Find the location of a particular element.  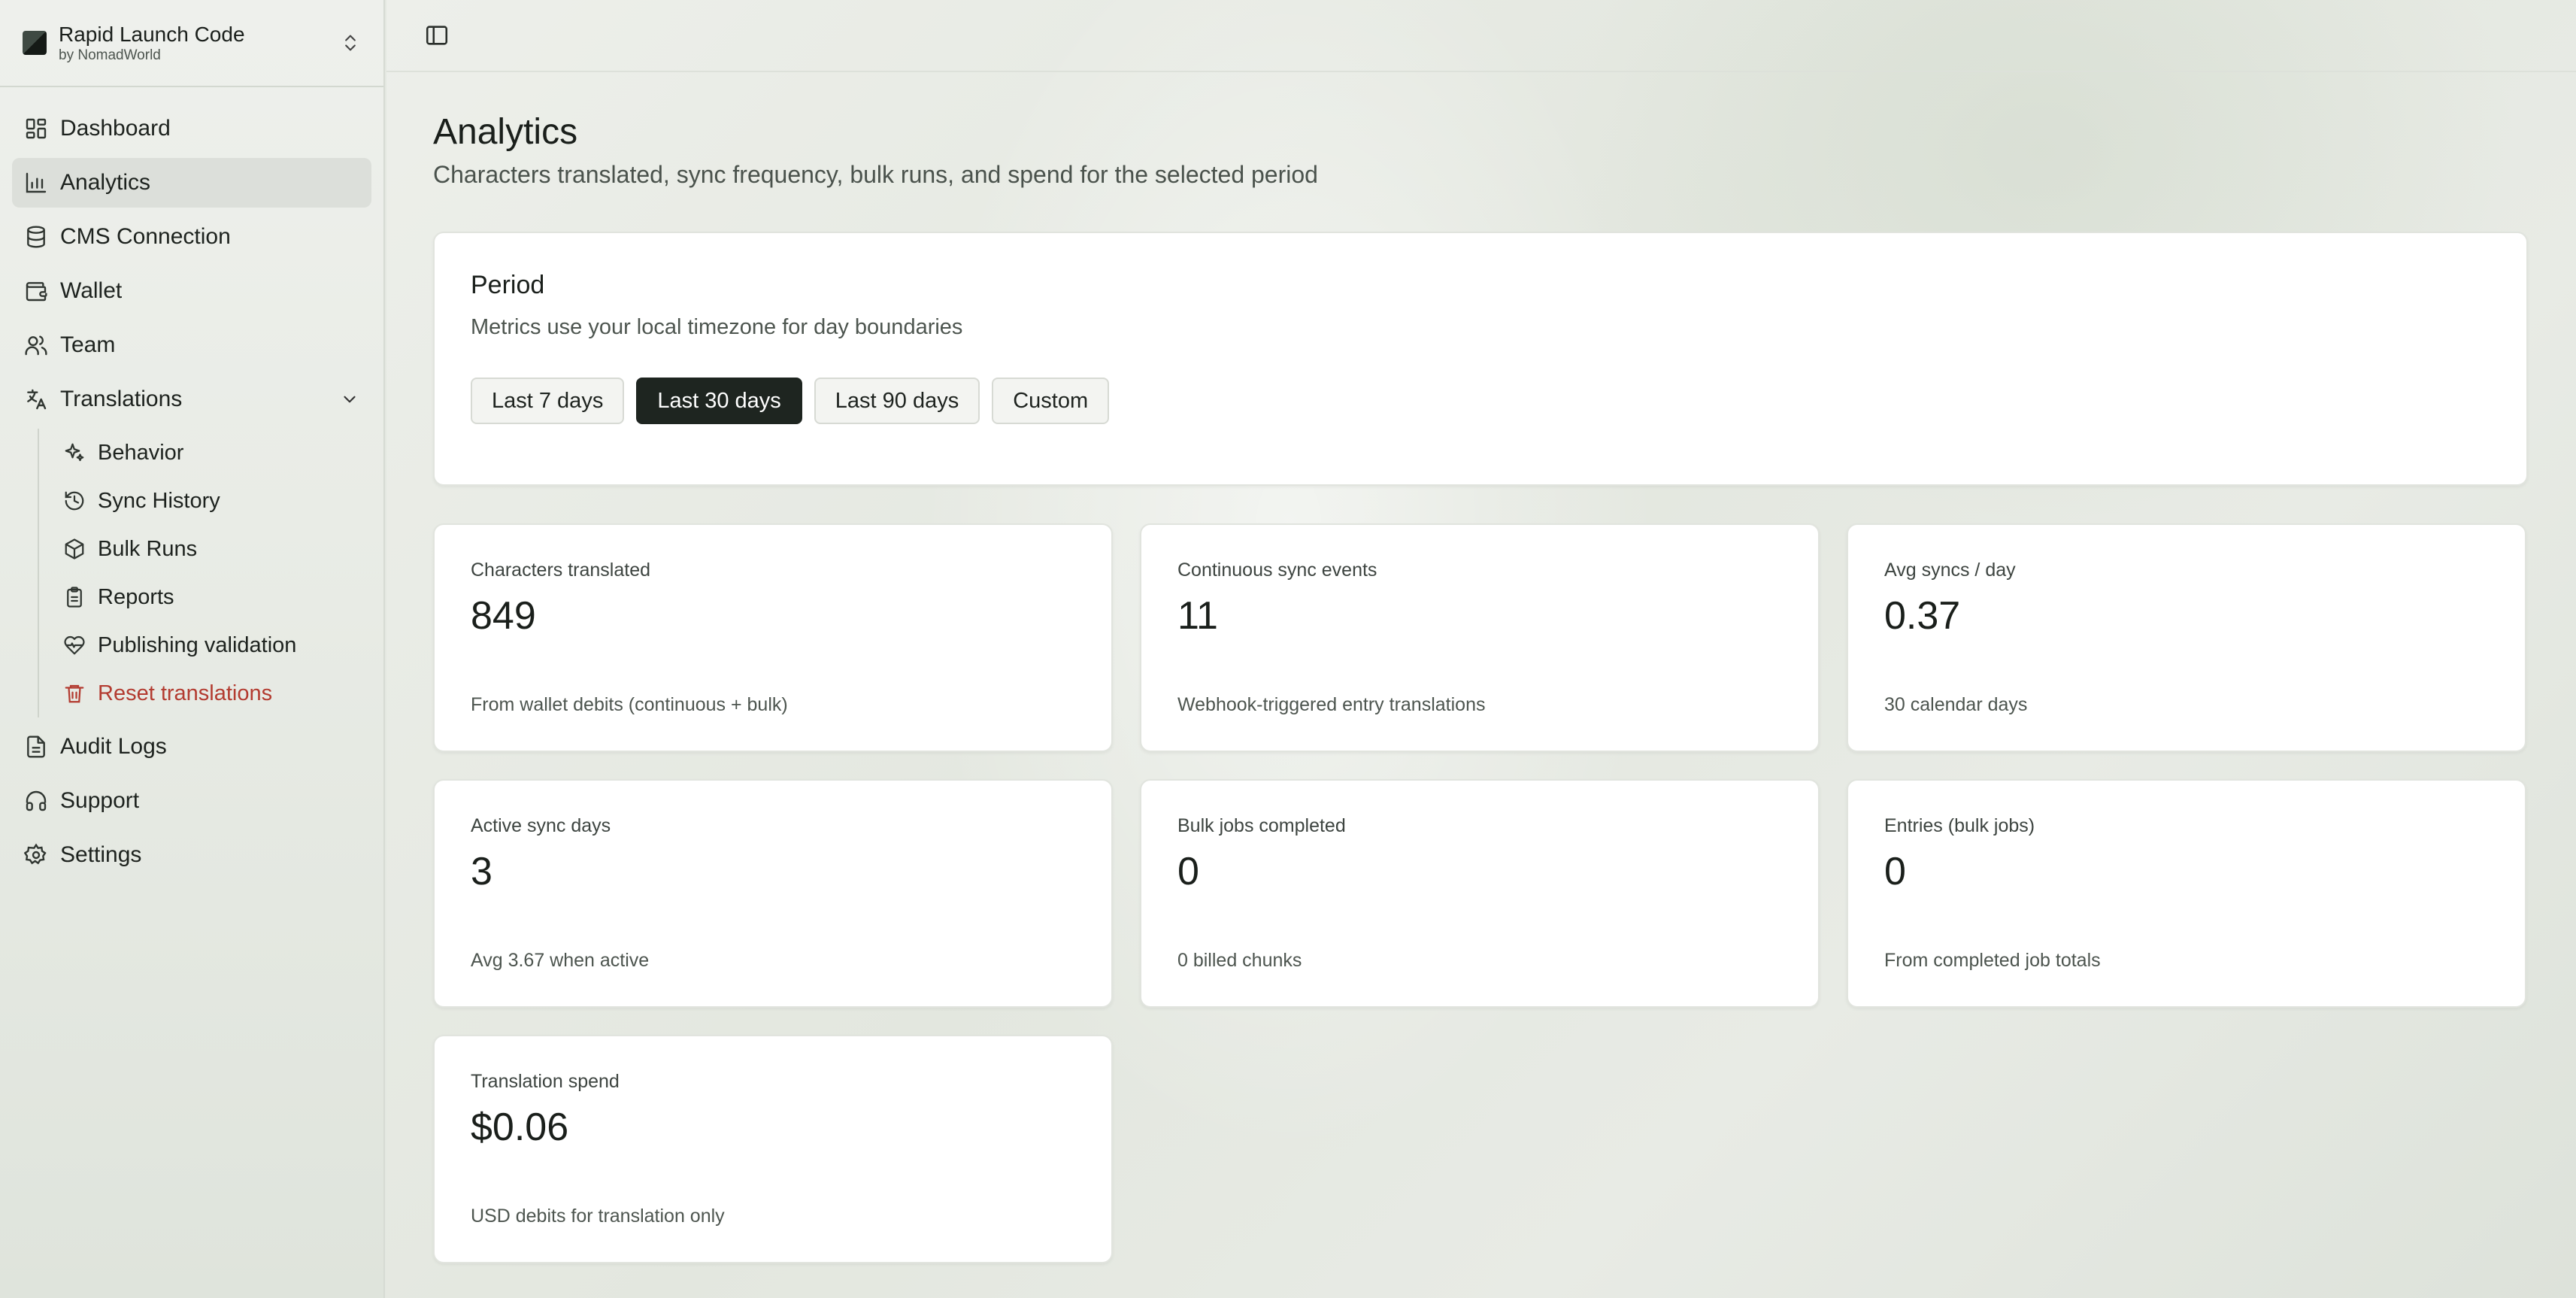

topbar is located at coordinates (1481, 36).